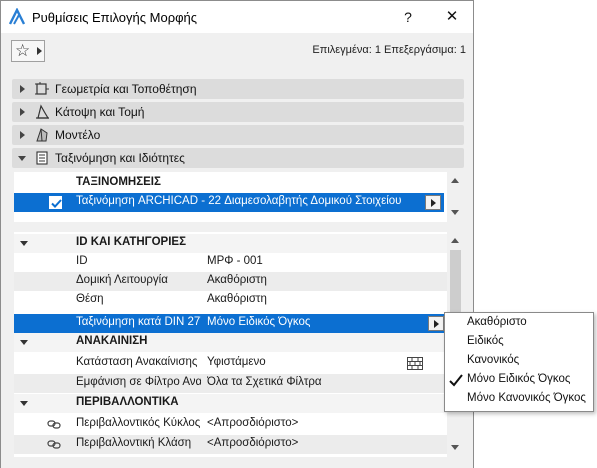 The width and height of the screenshot is (597, 468). Describe the element at coordinates (259, 322) in the screenshot. I see `property-value: Μόνο Ειδικός Όγκος` at that location.